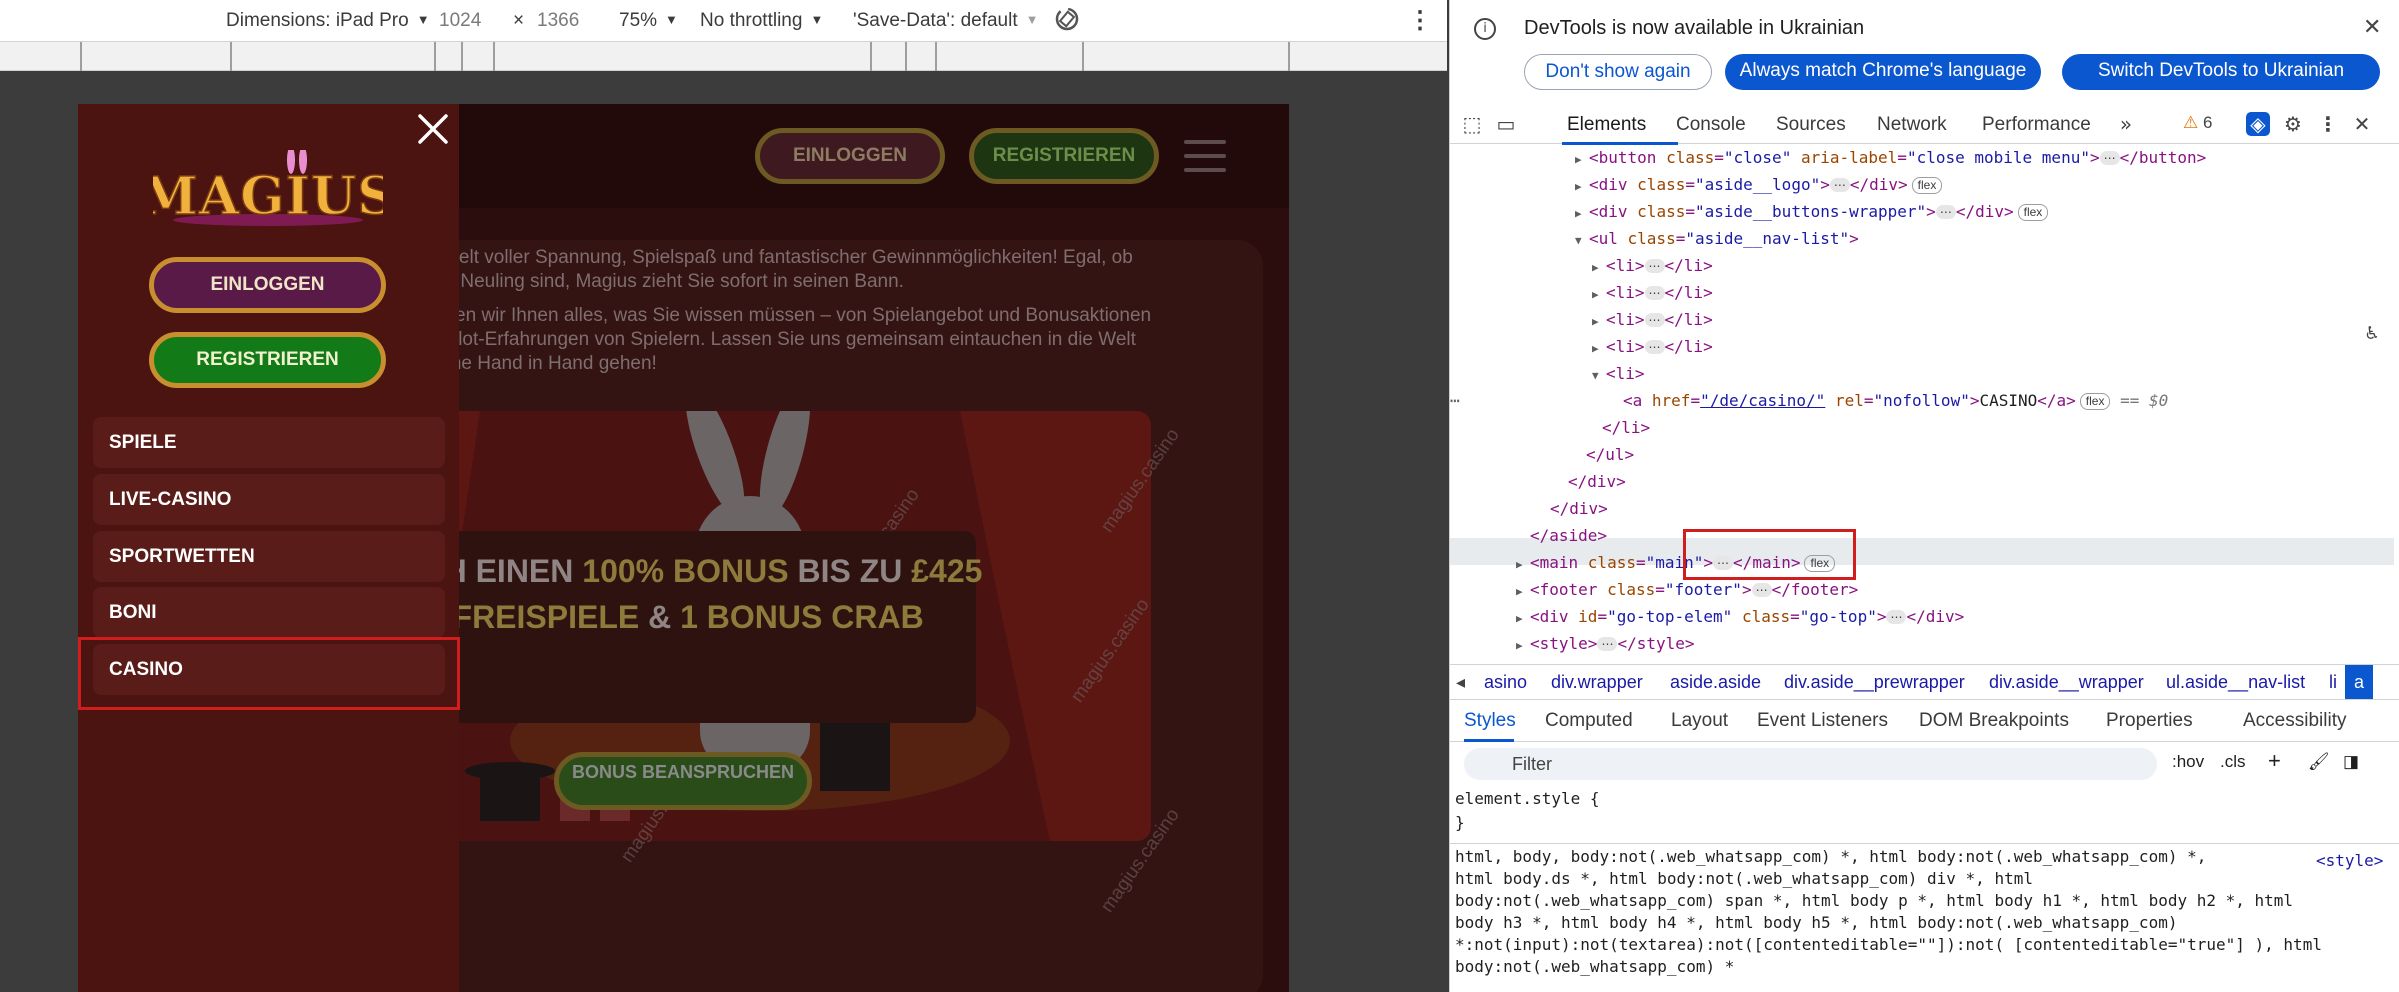  What do you see at coordinates (1626, 428) in the screenshot?
I see `dom-node-li-close: </li>` at bounding box center [1626, 428].